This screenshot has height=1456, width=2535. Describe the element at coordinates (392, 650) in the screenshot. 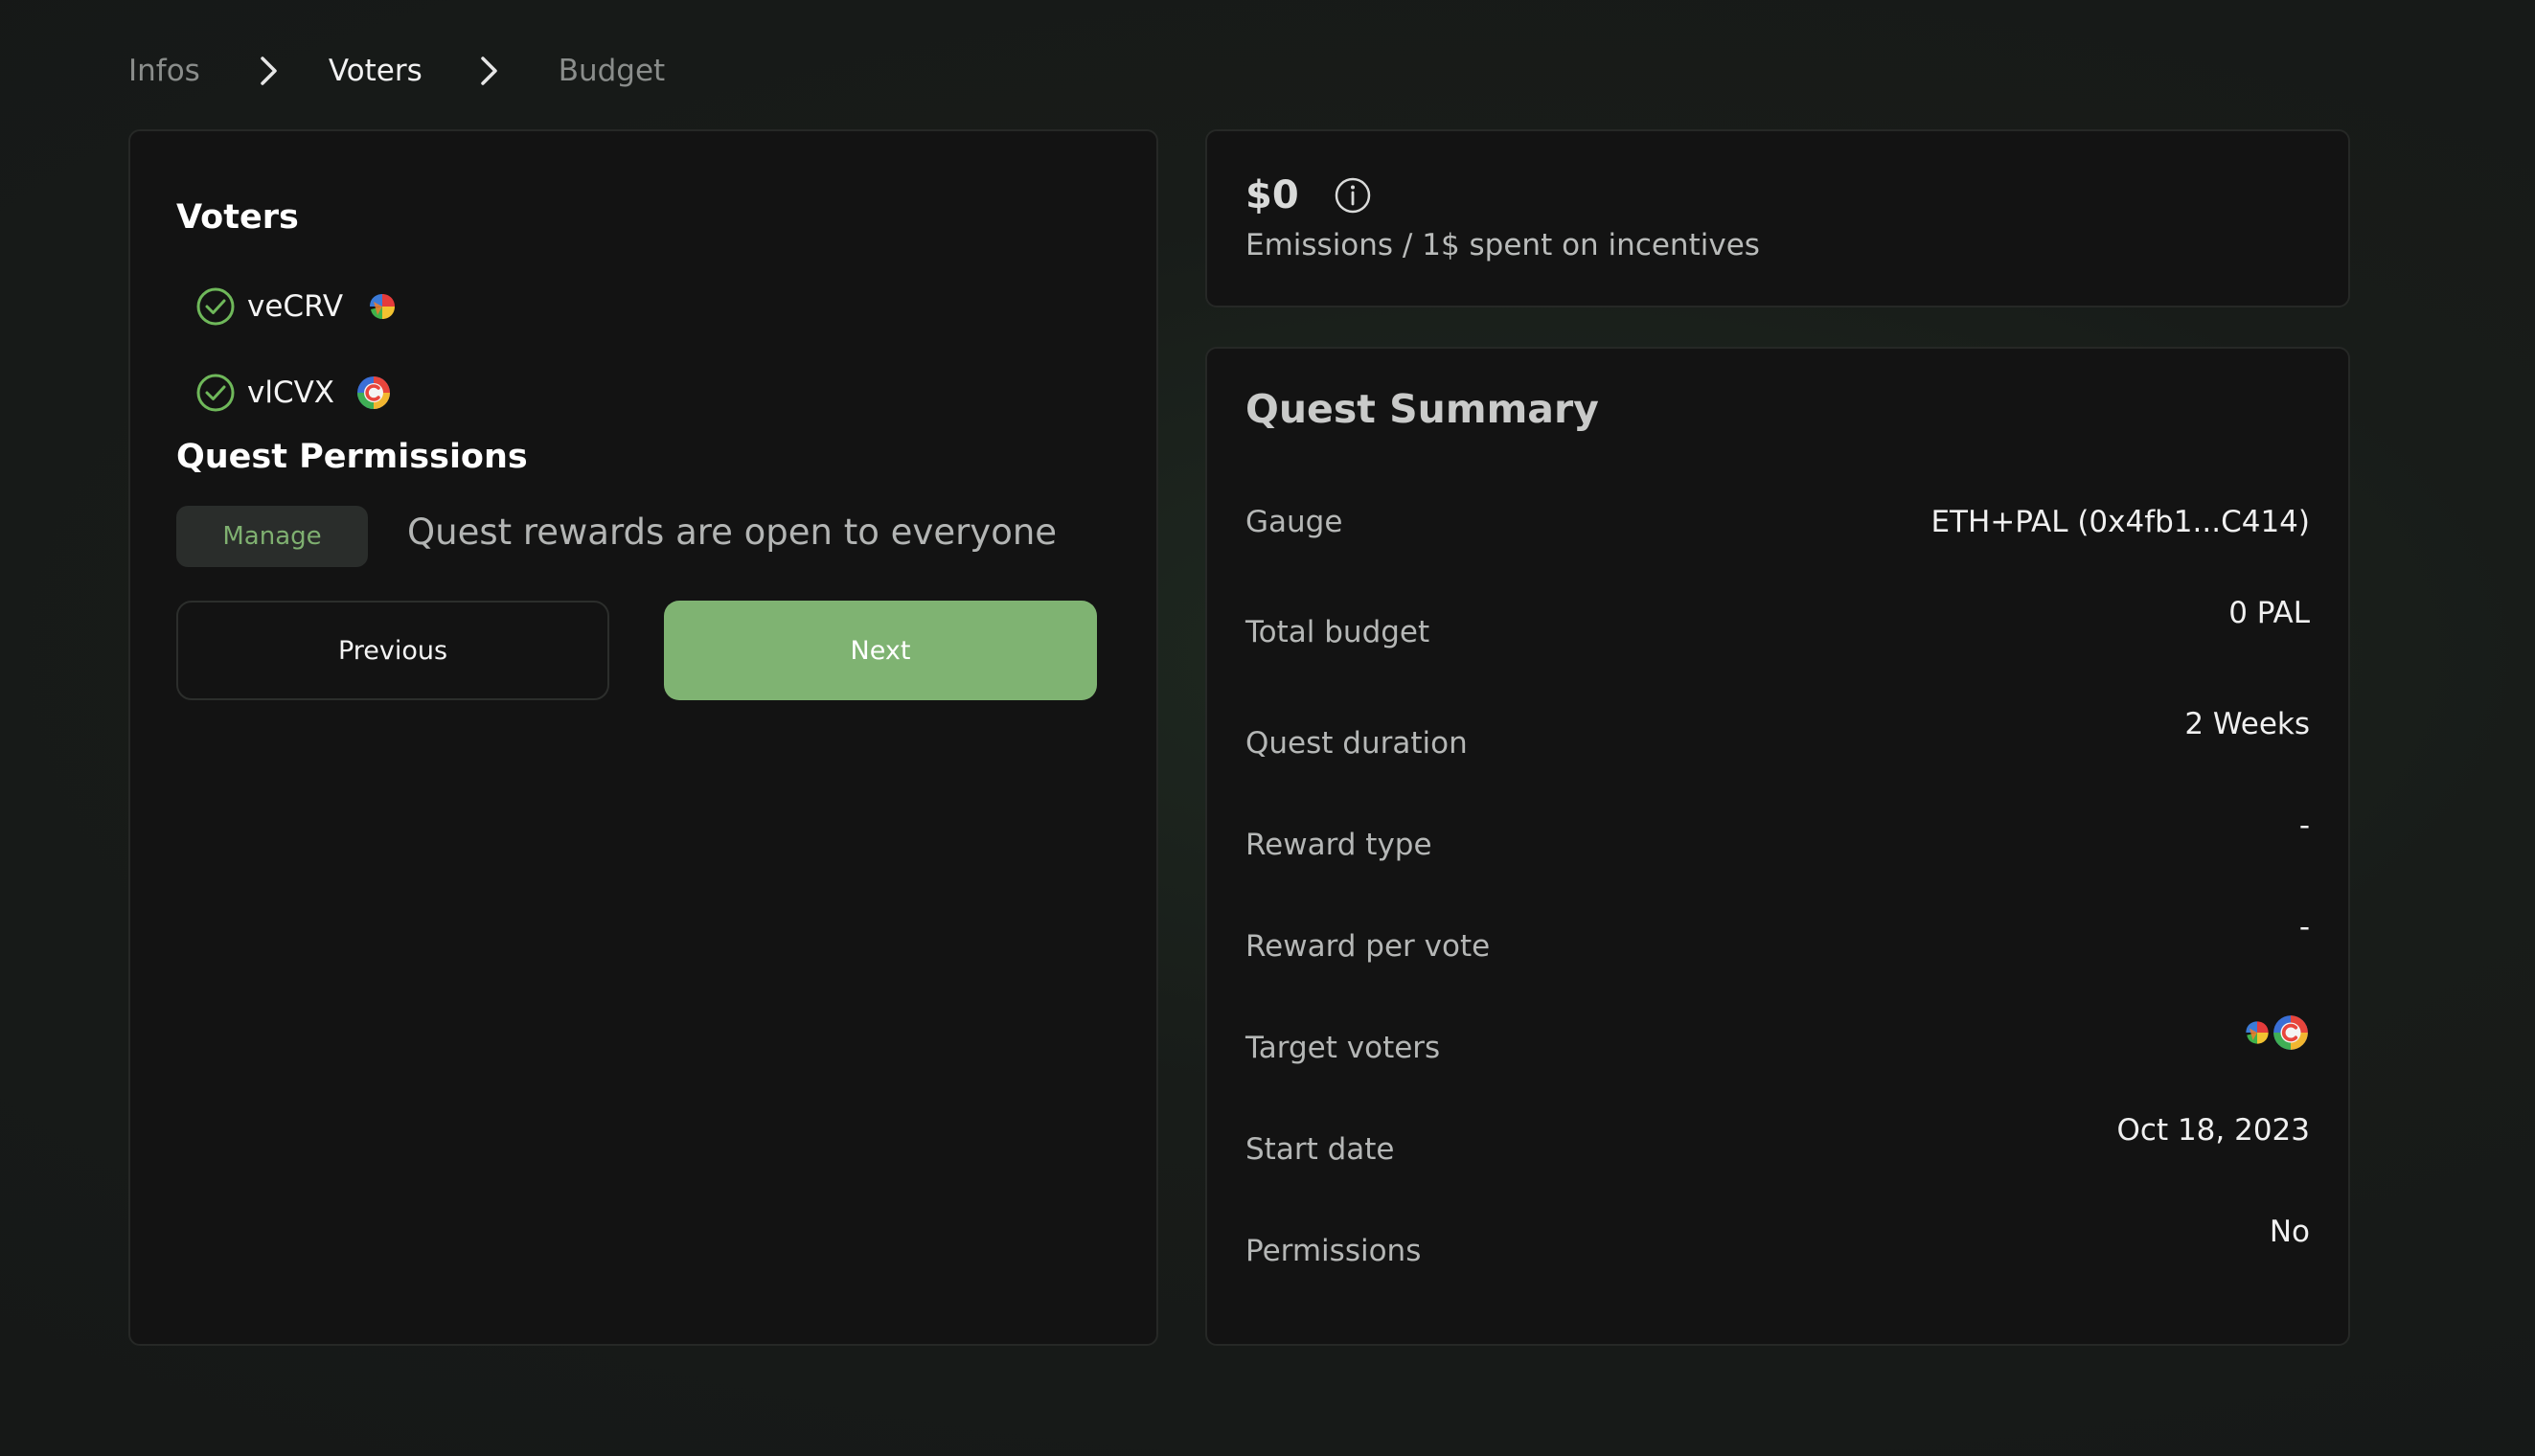

I see `previous-button: Previous` at that location.